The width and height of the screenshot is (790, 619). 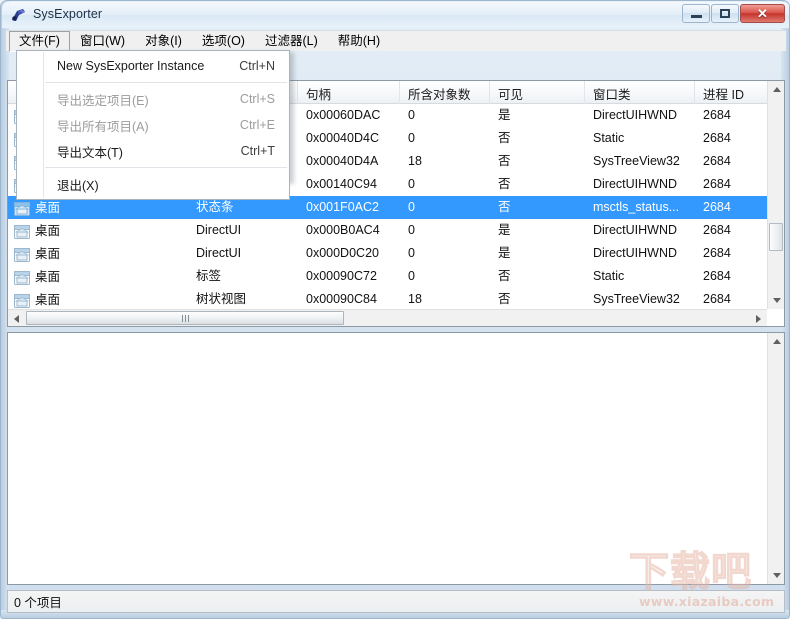 I want to click on cell-handle: 0x00090C72, so click(x=341, y=276).